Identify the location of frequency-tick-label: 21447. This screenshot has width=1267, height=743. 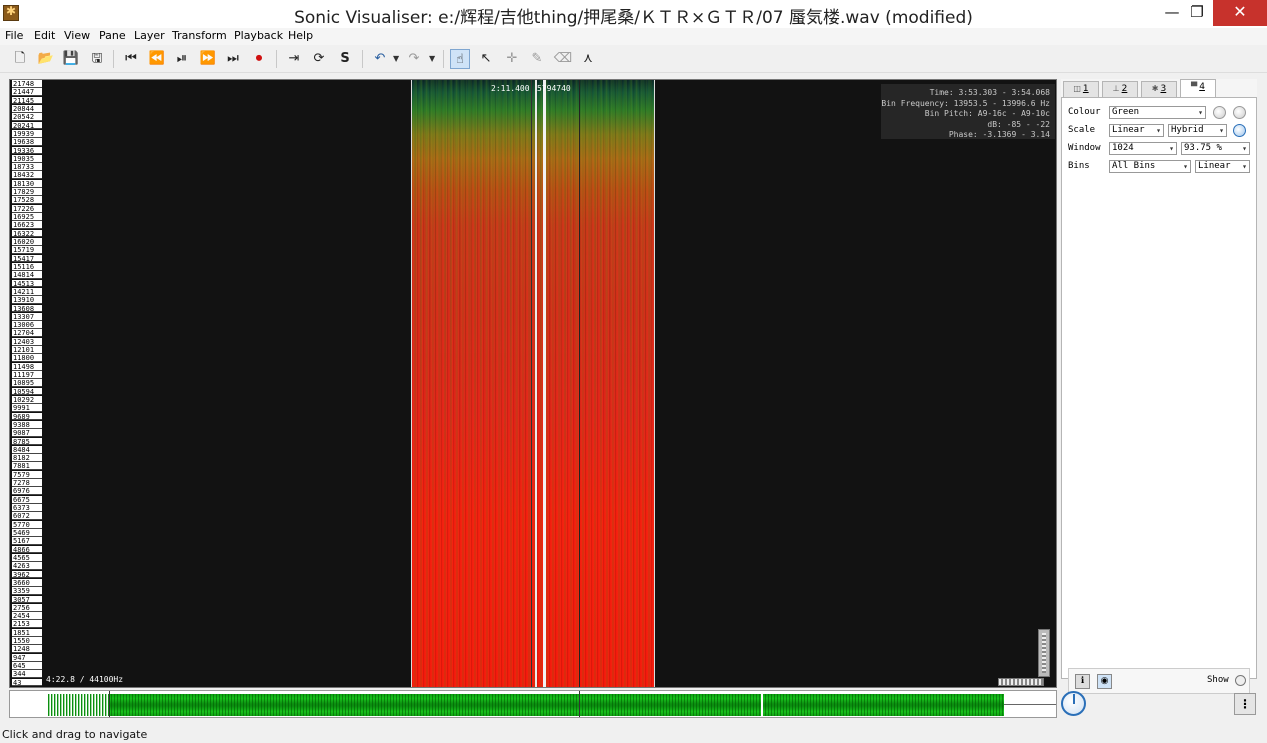
(27, 92).